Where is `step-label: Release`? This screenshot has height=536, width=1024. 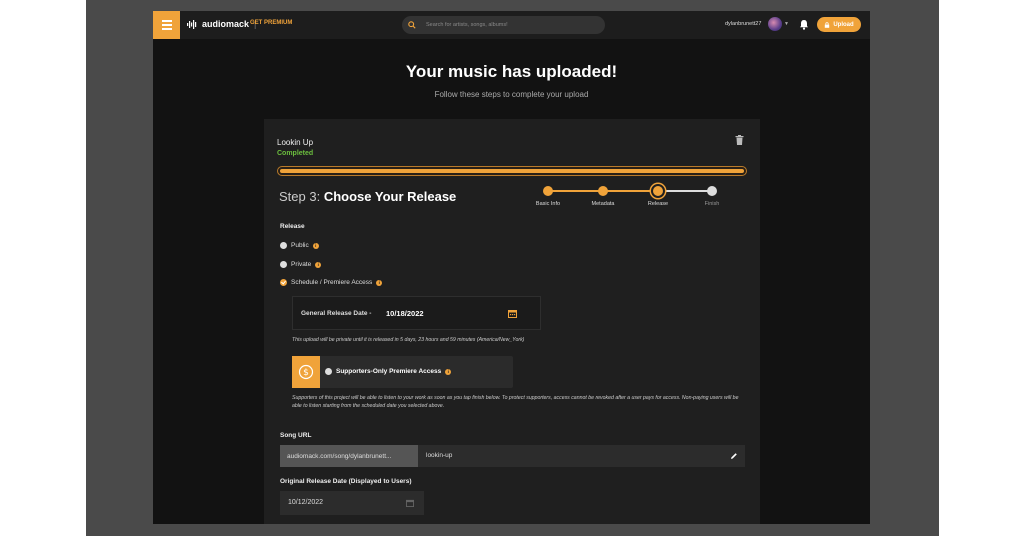 step-label: Release is located at coordinates (658, 204).